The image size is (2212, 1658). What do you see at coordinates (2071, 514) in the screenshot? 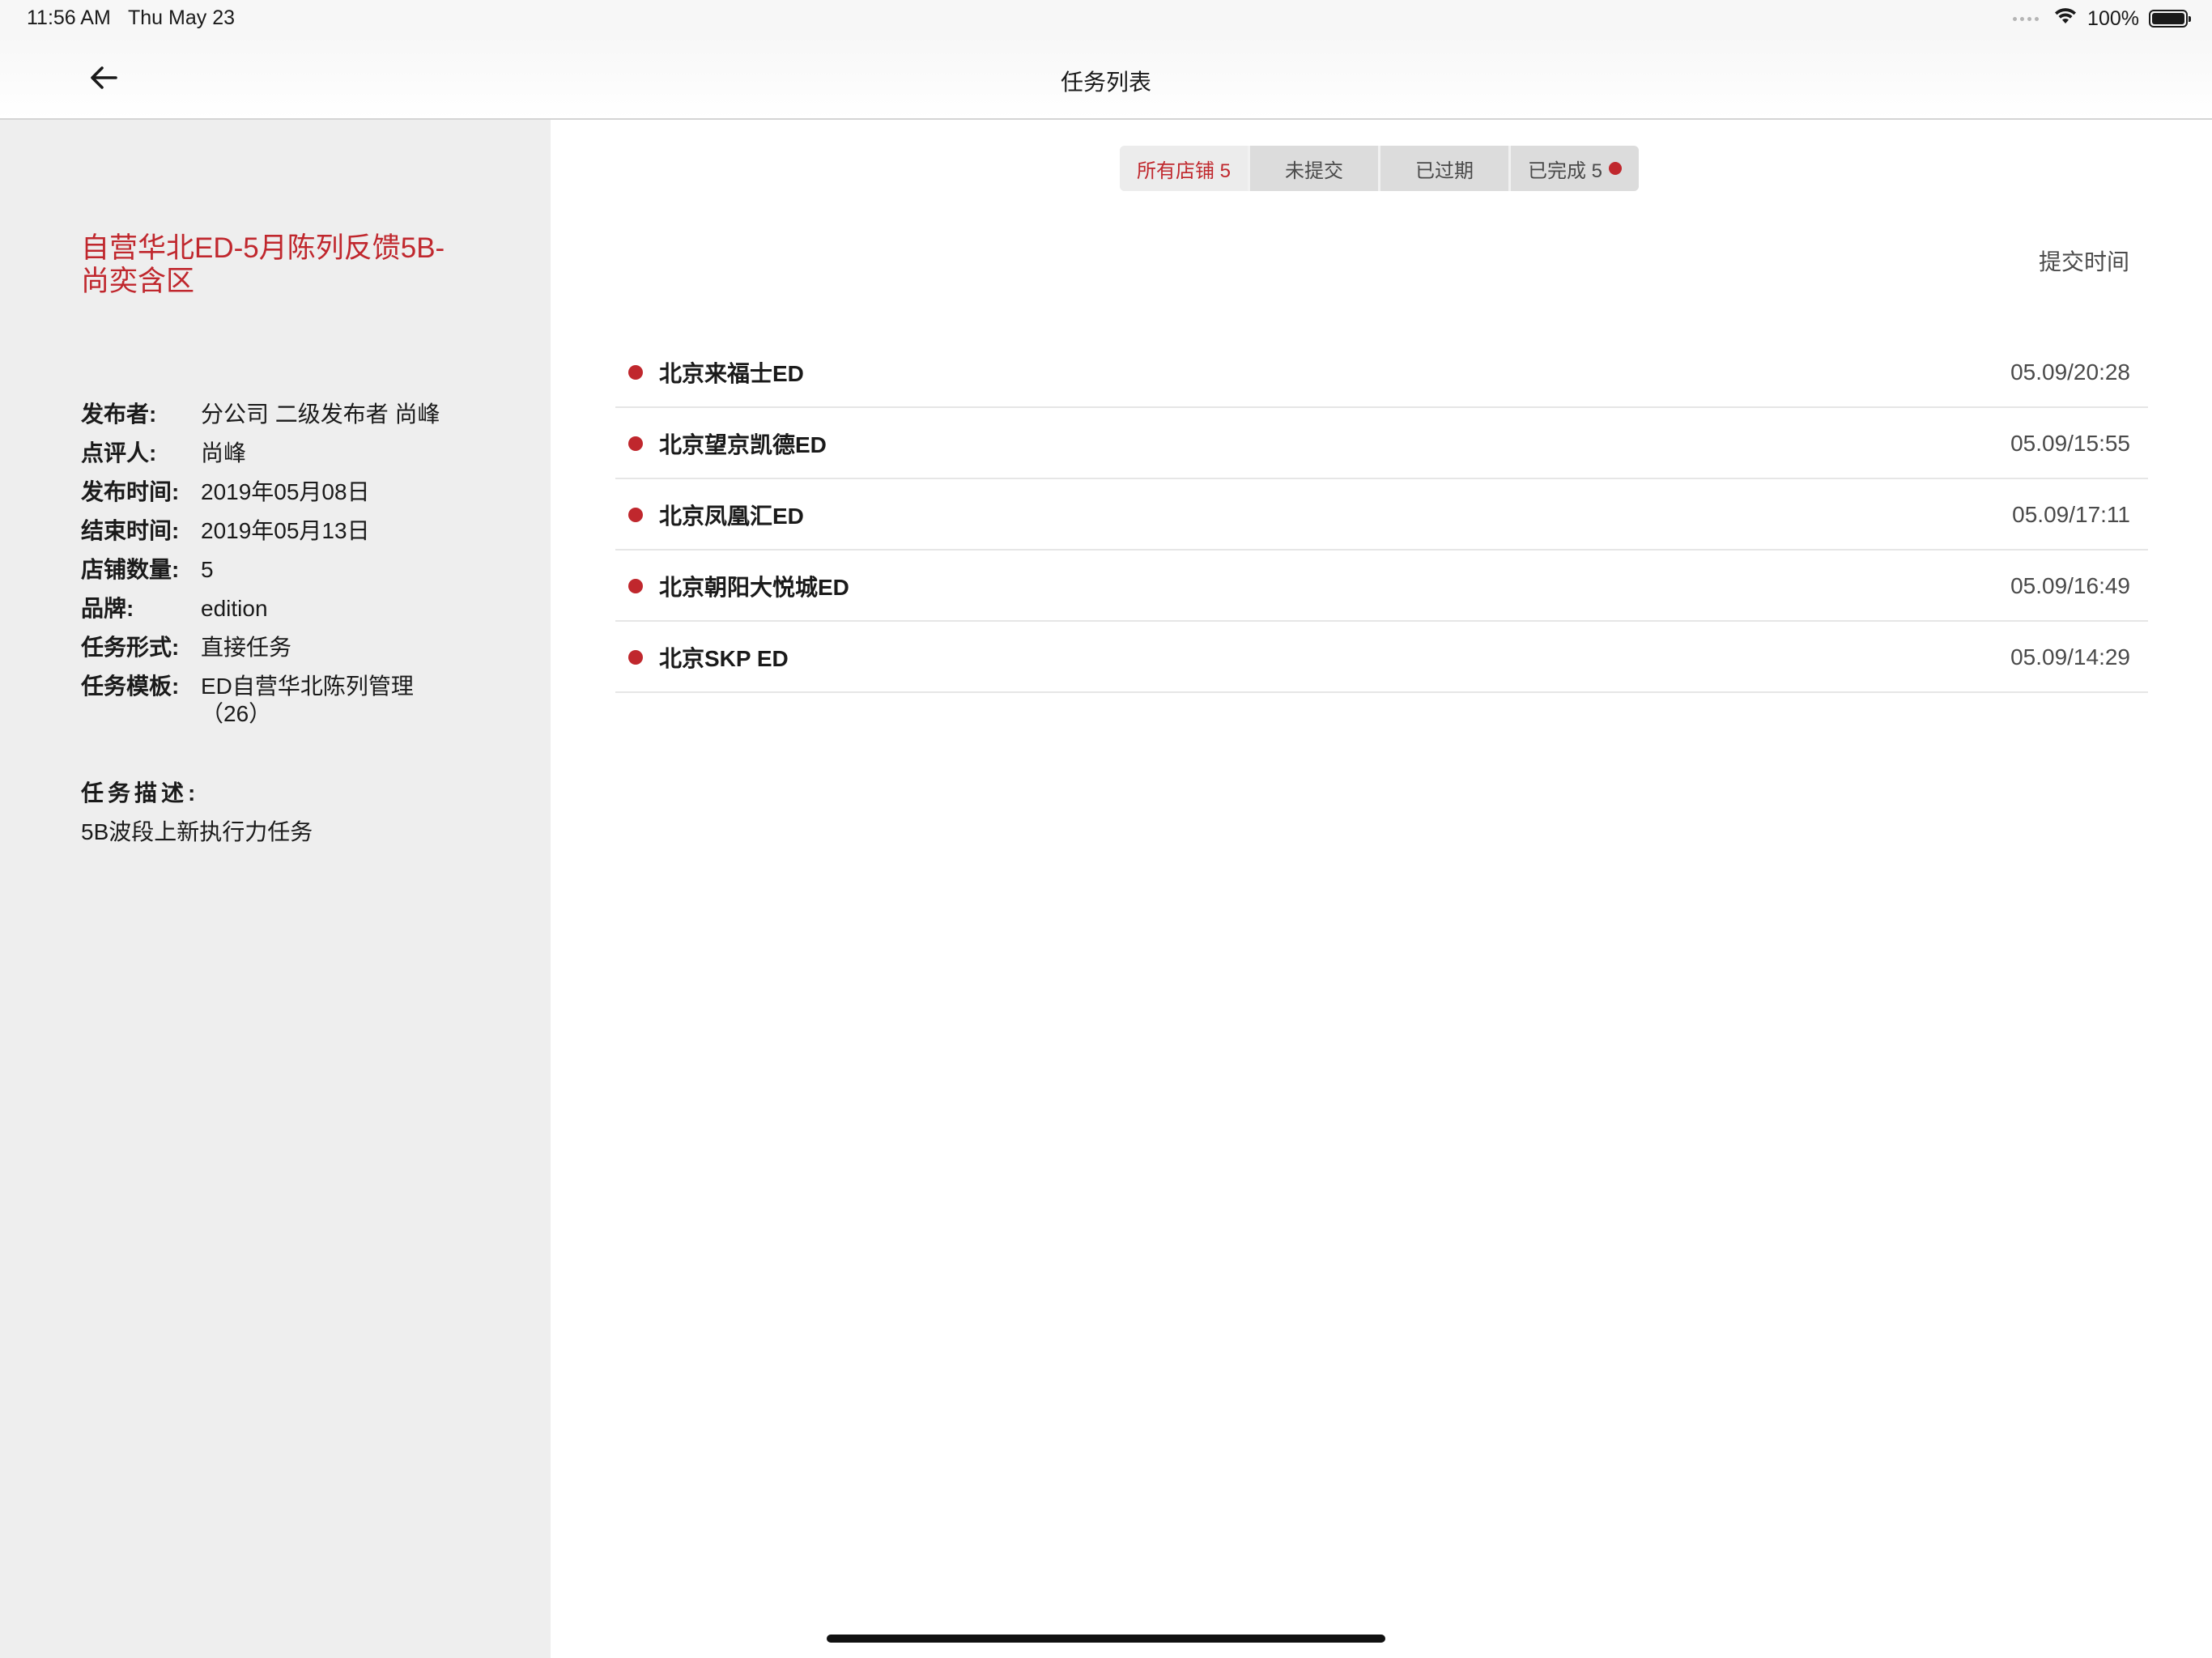
I see `submit-time: 05.09/17:11` at bounding box center [2071, 514].